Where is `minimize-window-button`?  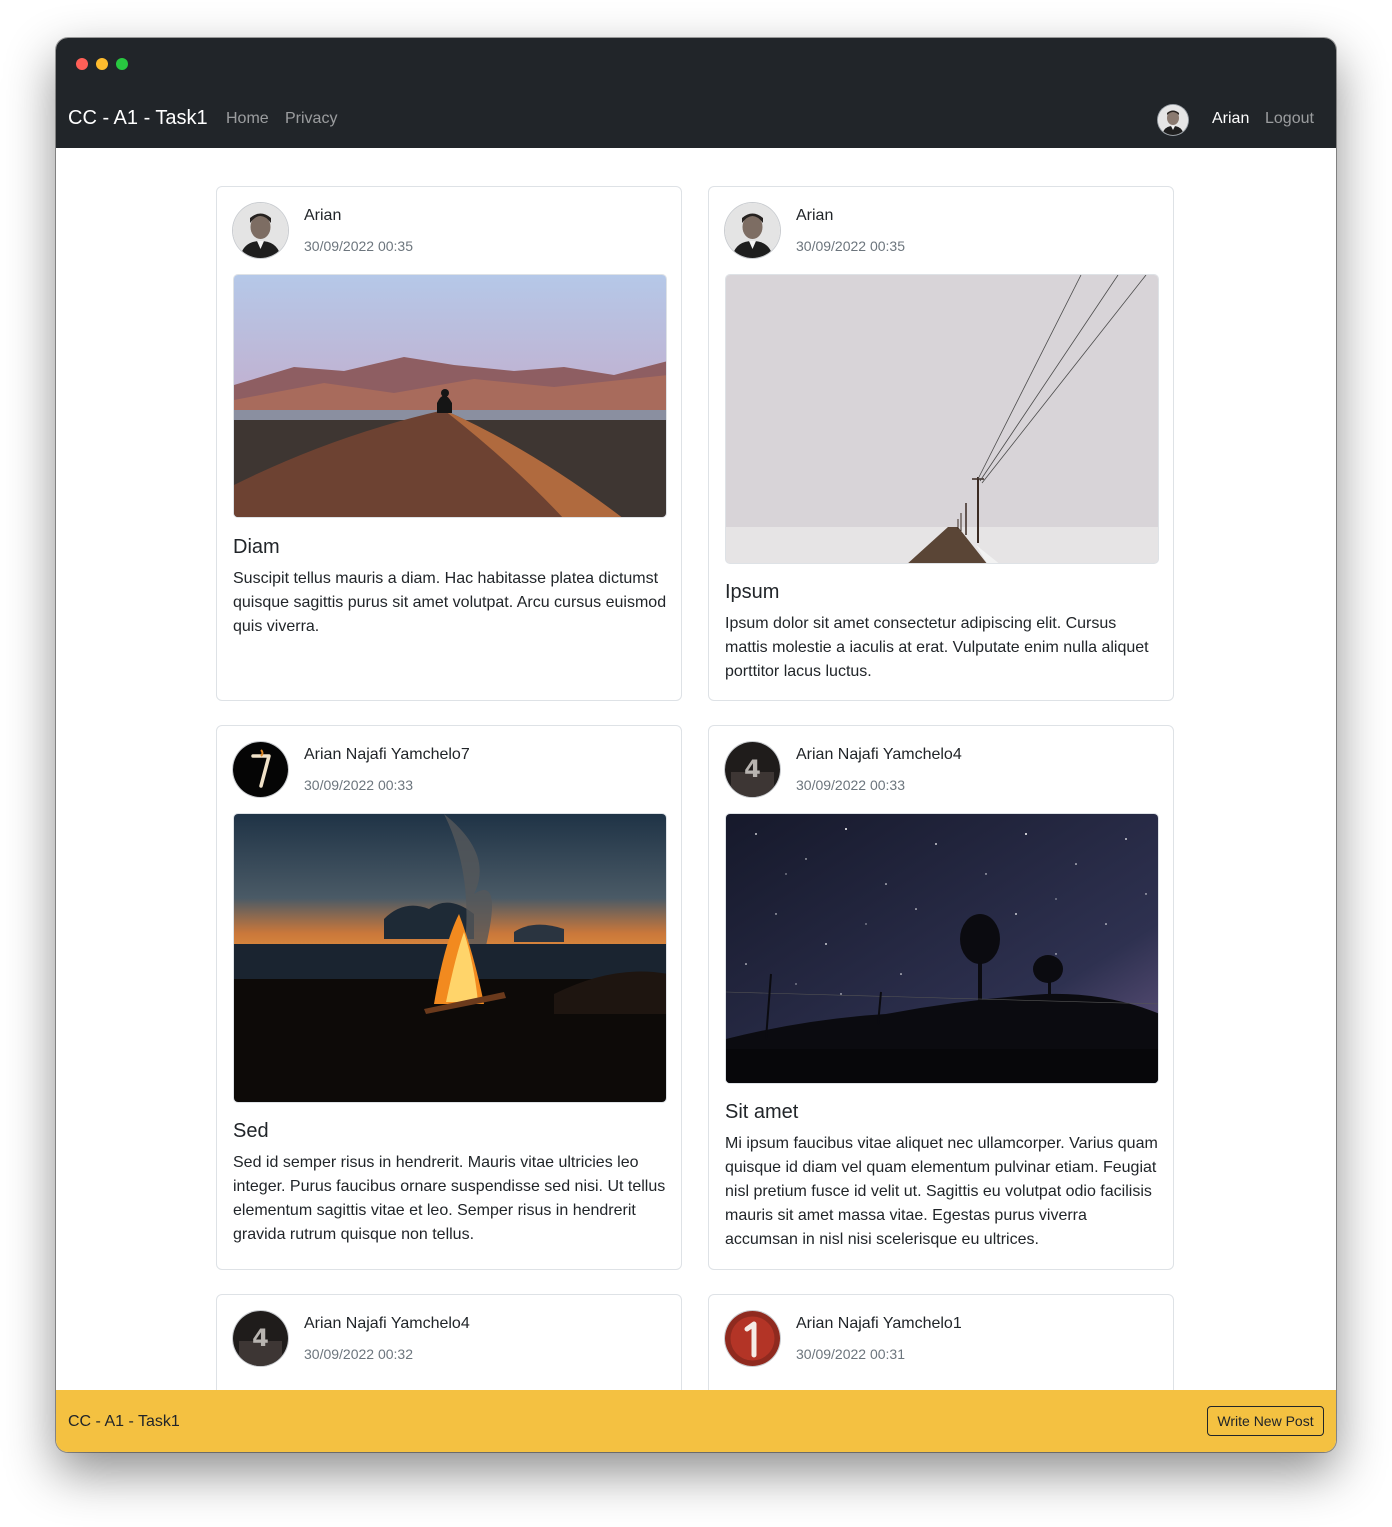
minimize-window-button is located at coordinates (102, 64).